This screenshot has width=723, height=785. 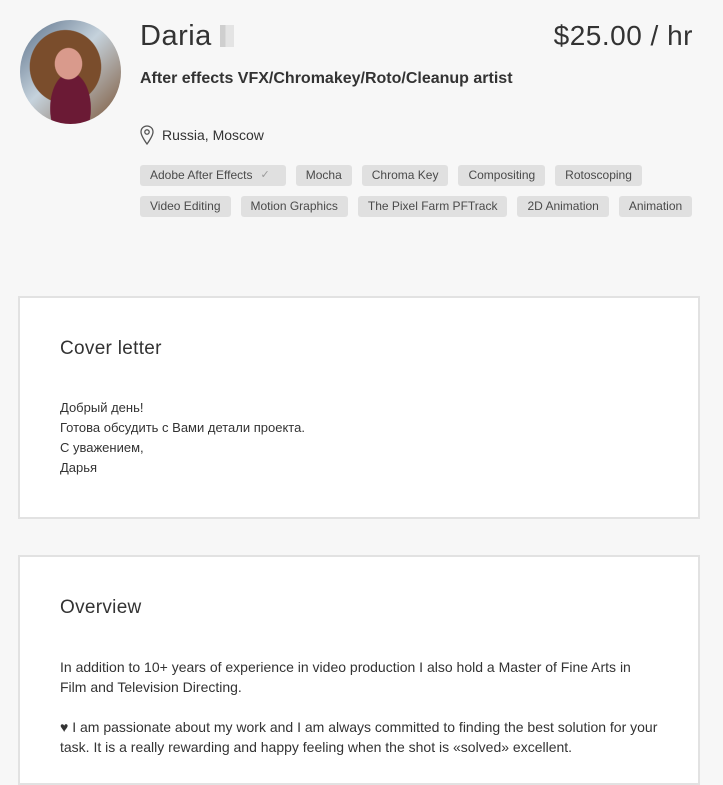 What do you see at coordinates (102, 407) in the screenshot?
I see `cover-letter-line: Добрый день!` at bounding box center [102, 407].